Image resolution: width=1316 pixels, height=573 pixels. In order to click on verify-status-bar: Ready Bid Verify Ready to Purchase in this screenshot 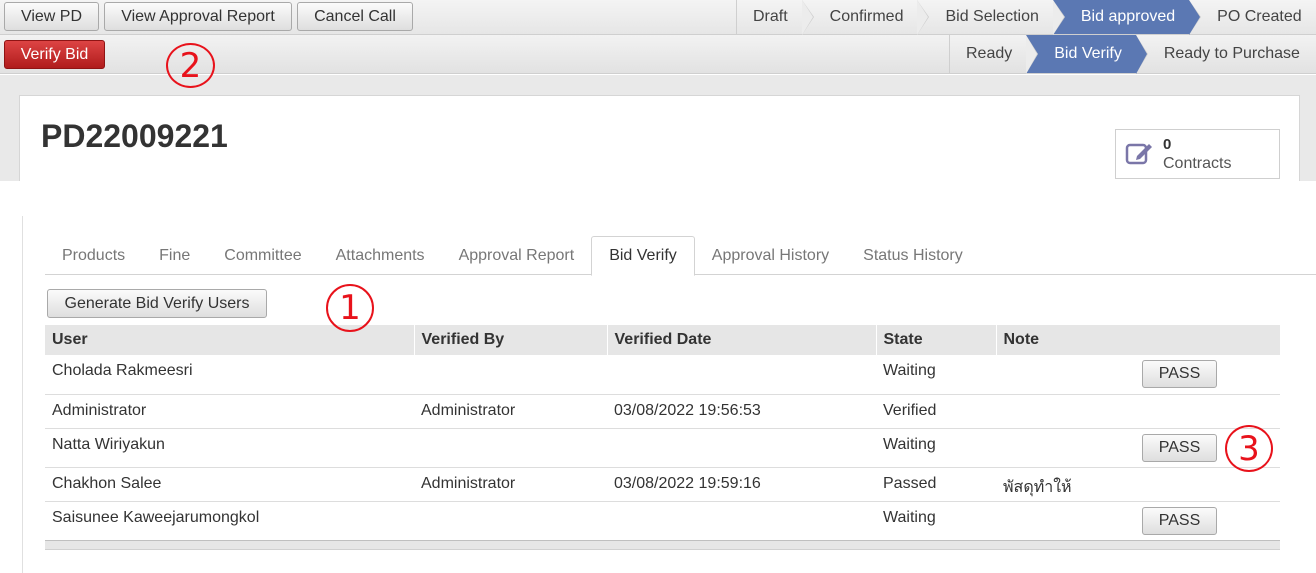, I will do `click(1131, 54)`.